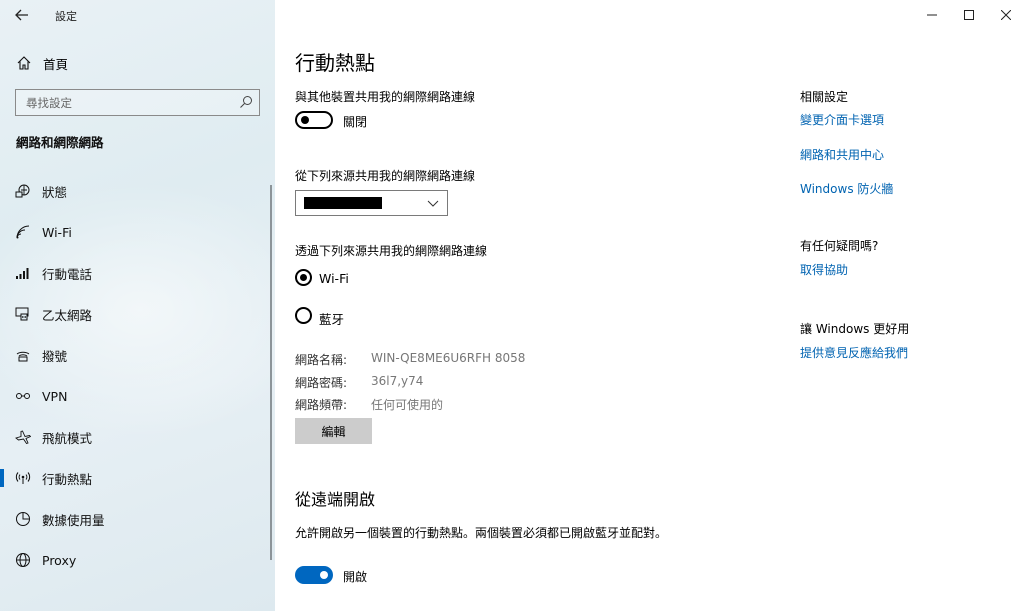 The image size is (1024, 611). Describe the element at coordinates (137, 15) in the screenshot. I see `sidebar-header: 設定` at that location.